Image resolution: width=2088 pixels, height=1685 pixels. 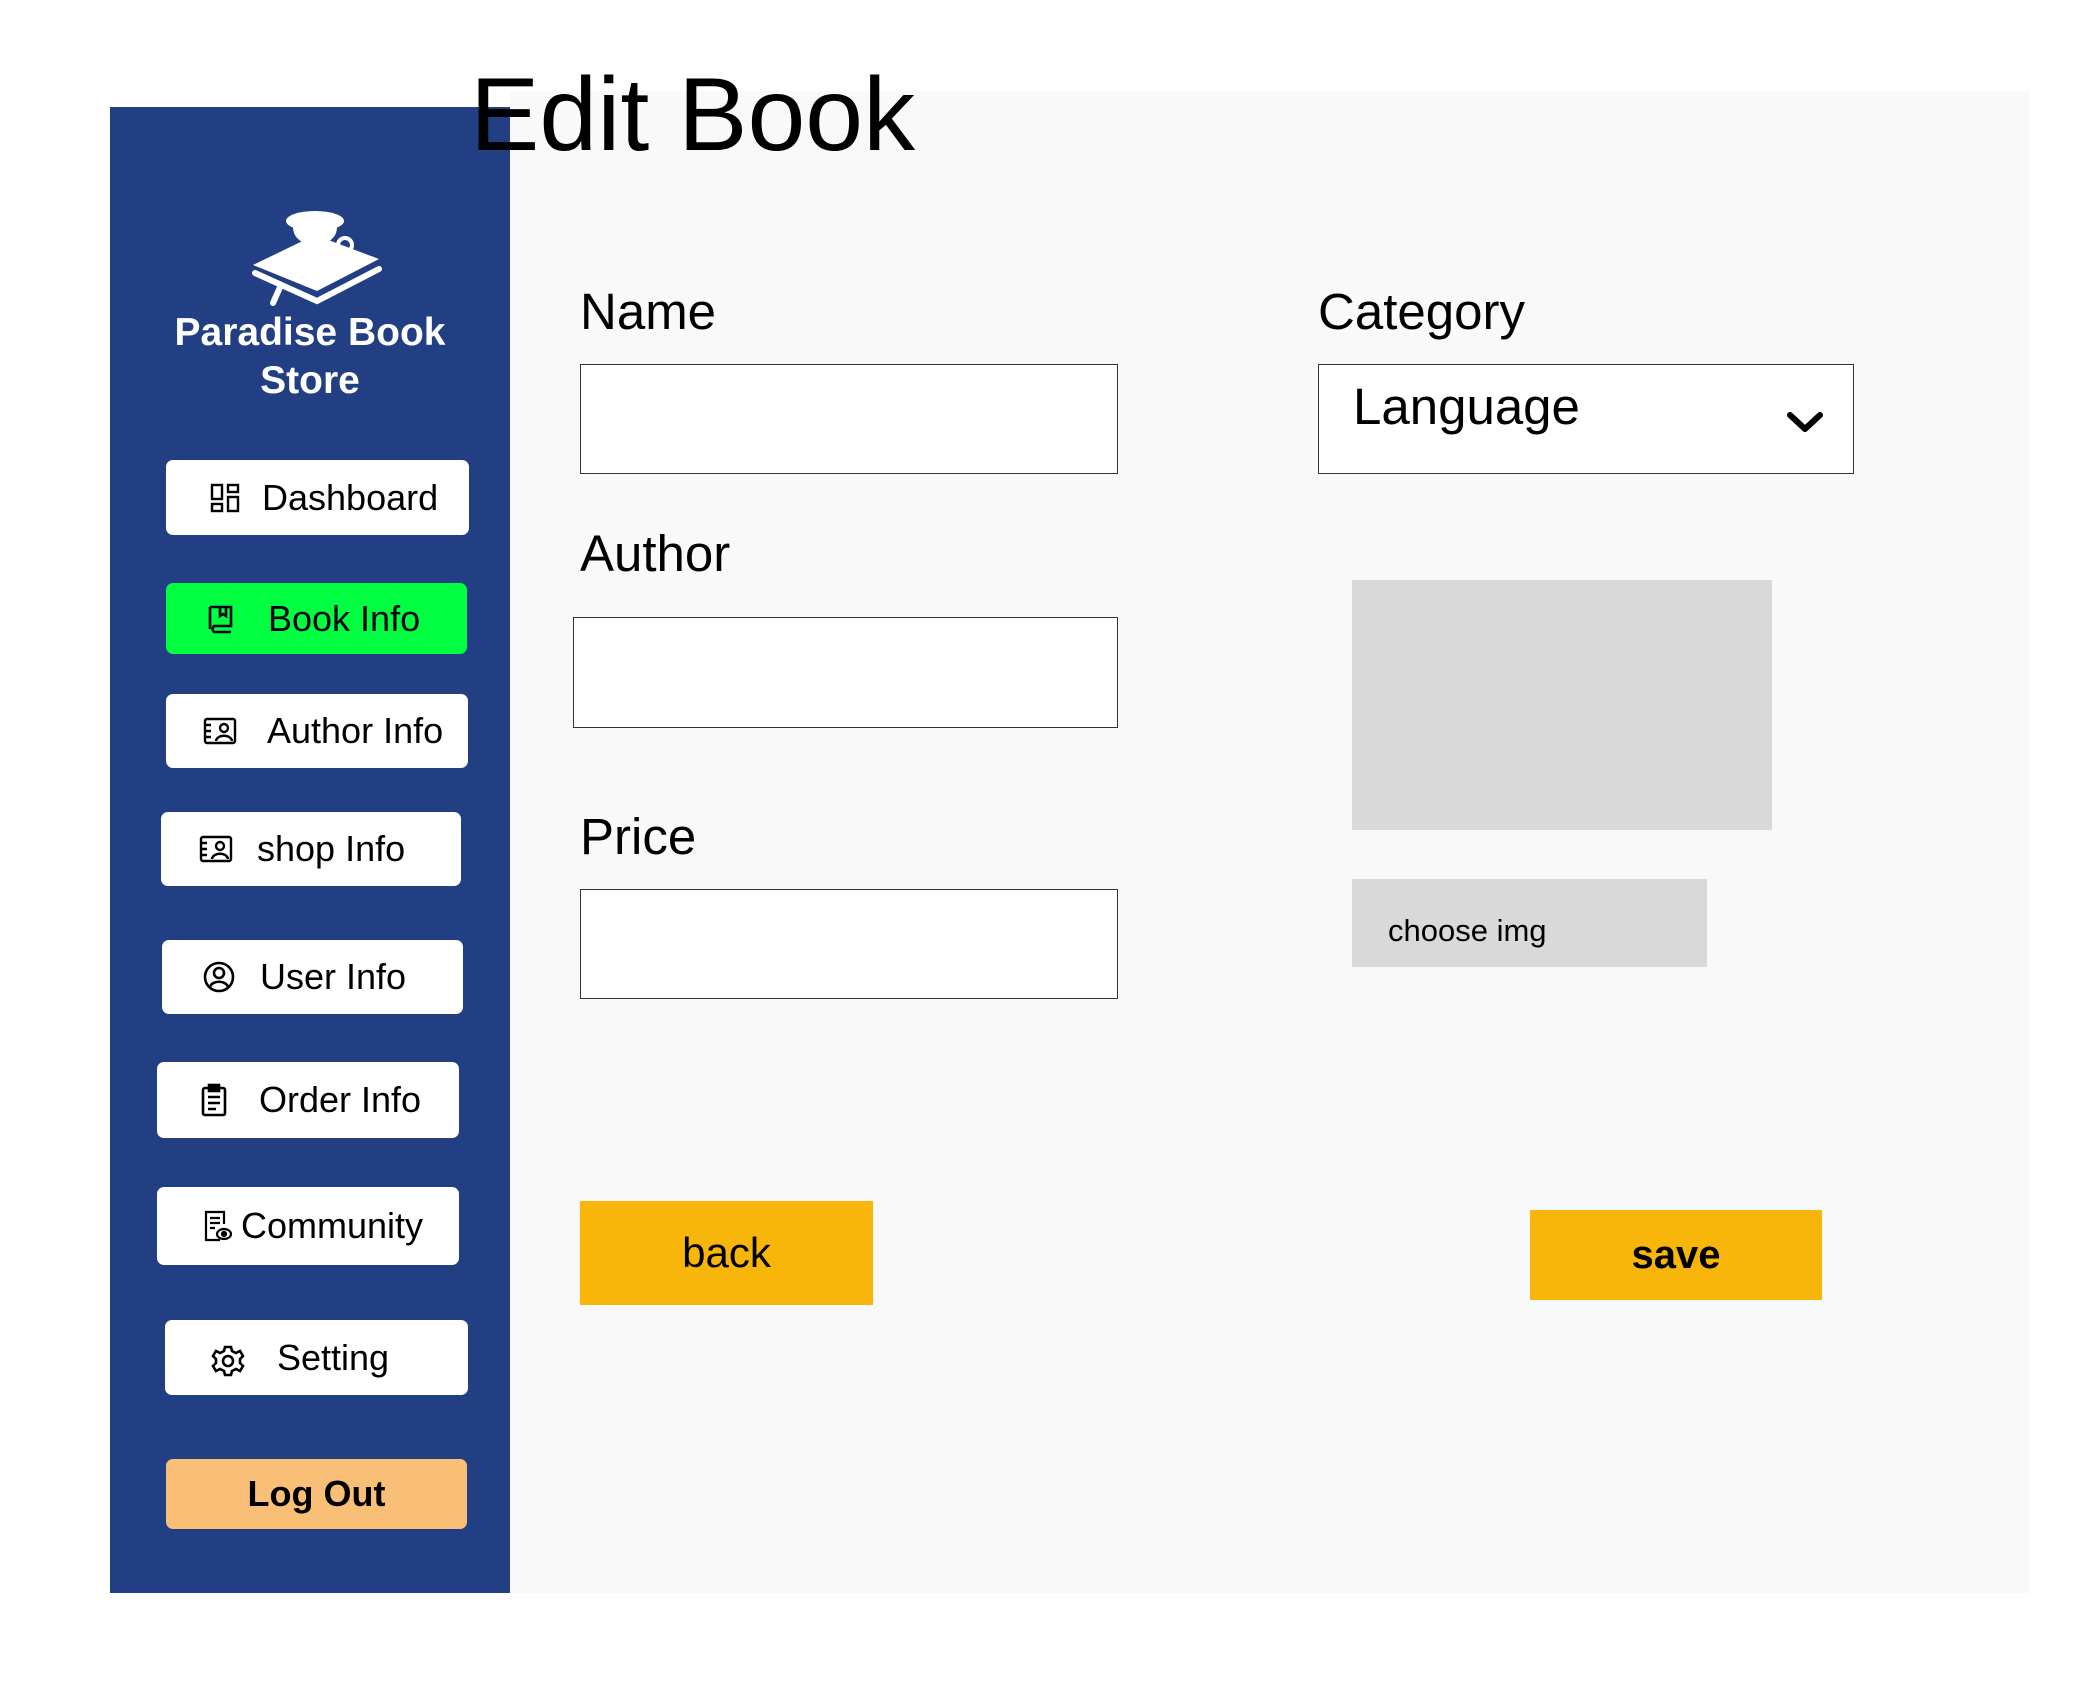 I want to click on price-label: Price, so click(x=638, y=836).